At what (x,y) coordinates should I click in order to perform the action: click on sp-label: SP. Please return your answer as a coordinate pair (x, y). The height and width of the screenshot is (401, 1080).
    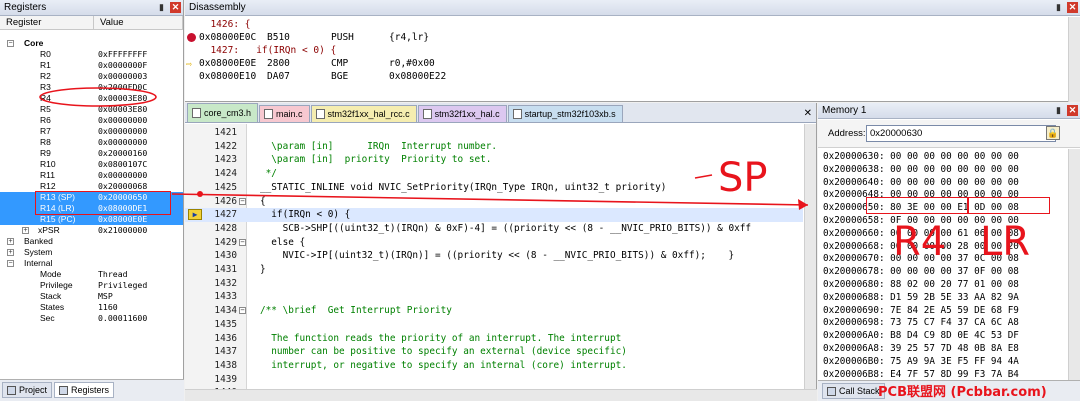
    Looking at the image, I should click on (743, 178).